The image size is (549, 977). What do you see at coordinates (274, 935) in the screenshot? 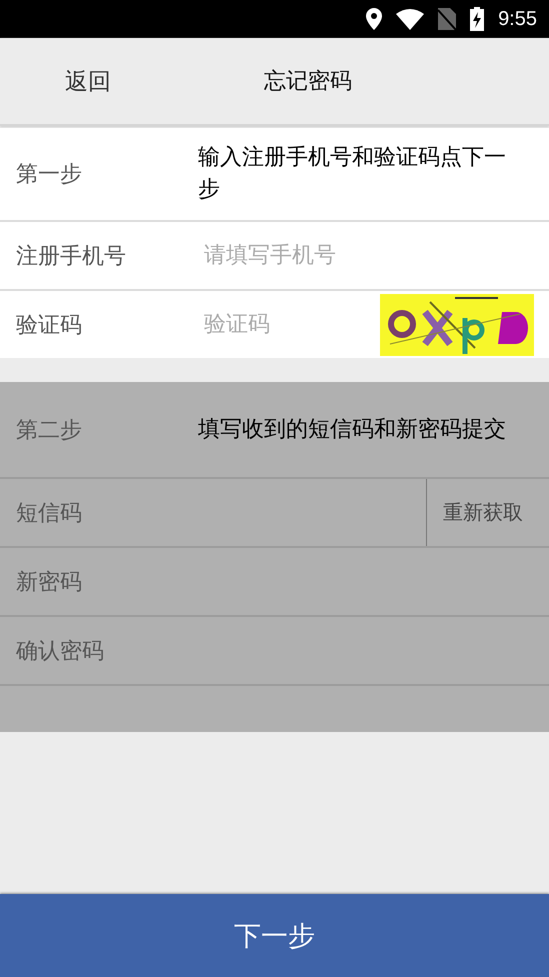
I see `next-button: 下一步` at bounding box center [274, 935].